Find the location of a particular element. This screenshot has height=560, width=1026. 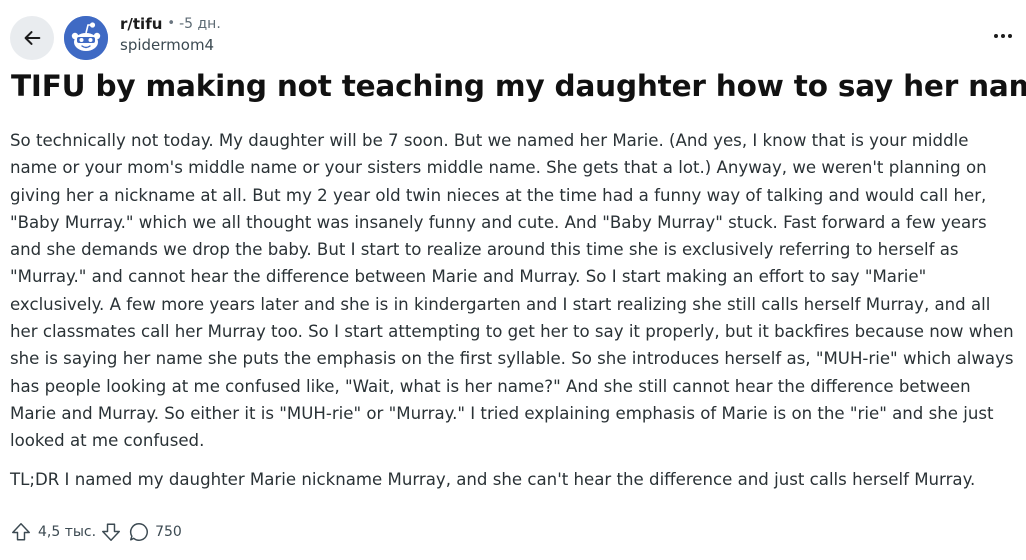

downvote-arrow-icon is located at coordinates (111, 532).